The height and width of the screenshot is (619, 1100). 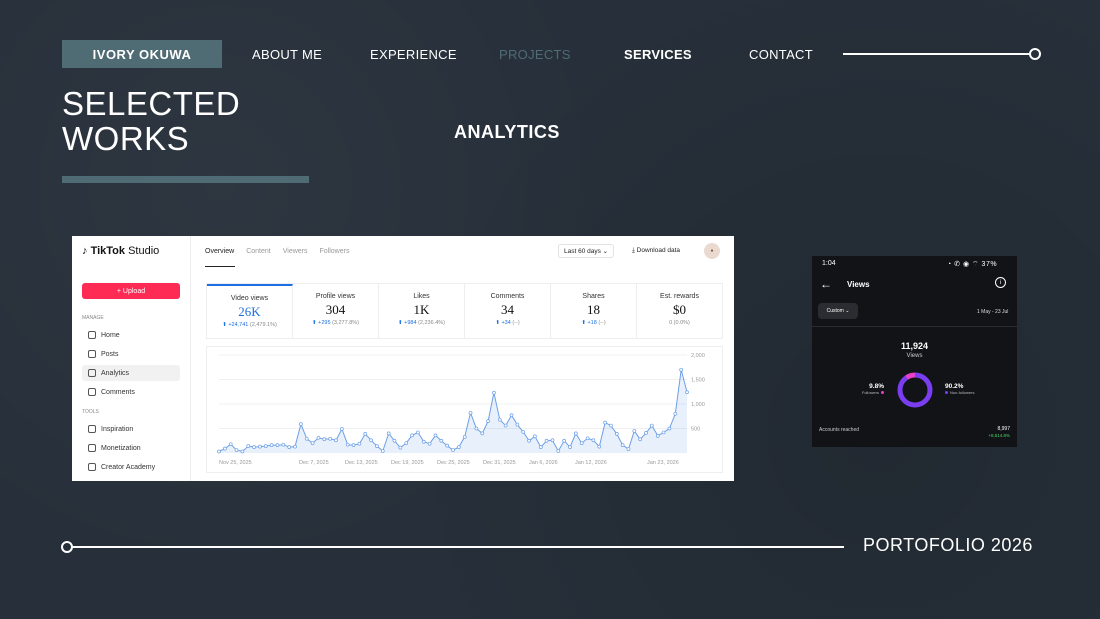 I want to click on avatar: ●, so click(x=712, y=251).